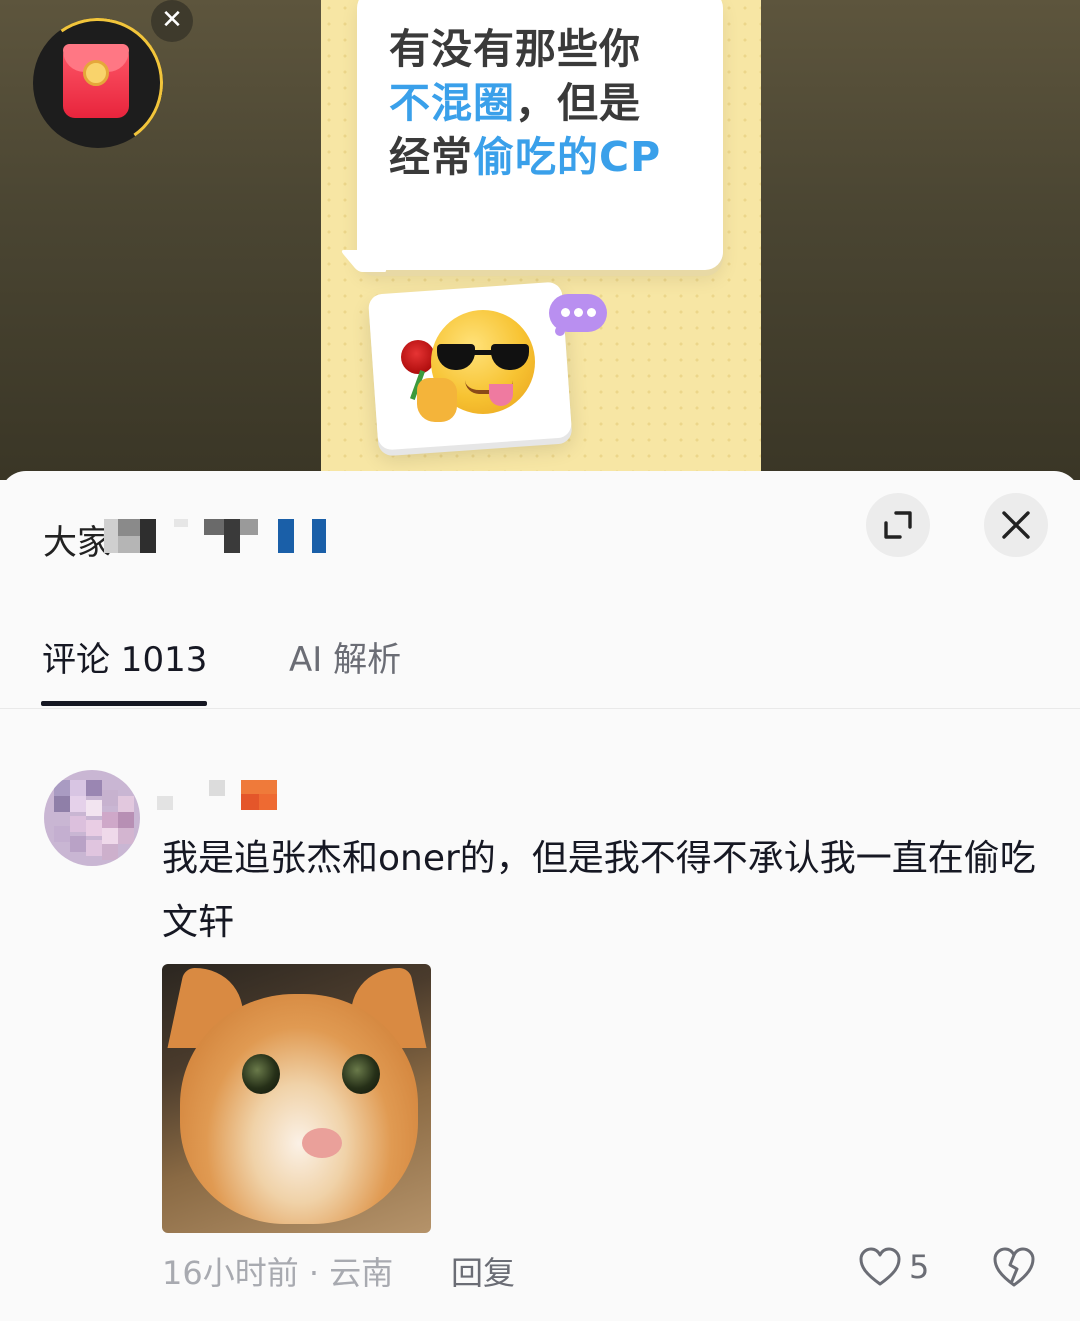 Image resolution: width=1080 pixels, height=1321 pixels. I want to click on expand-icon, so click(898, 525).